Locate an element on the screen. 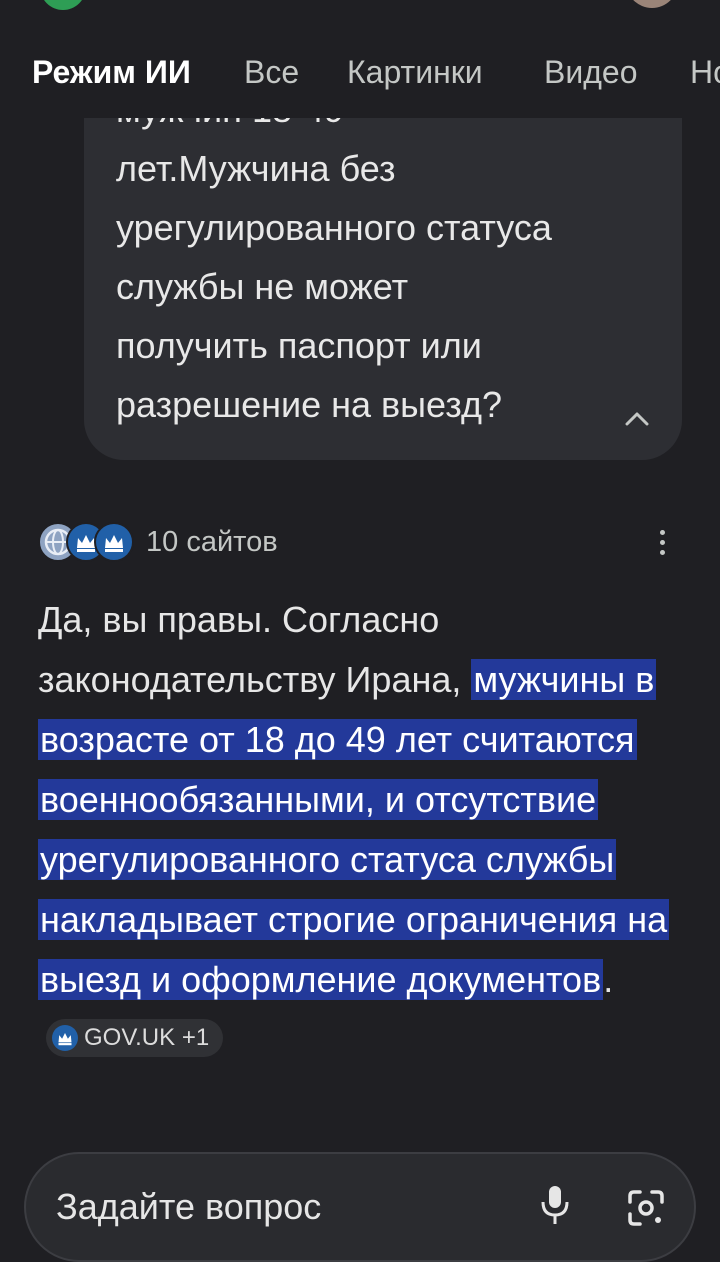  question-line: получить паспорт или is located at coordinates (299, 345).